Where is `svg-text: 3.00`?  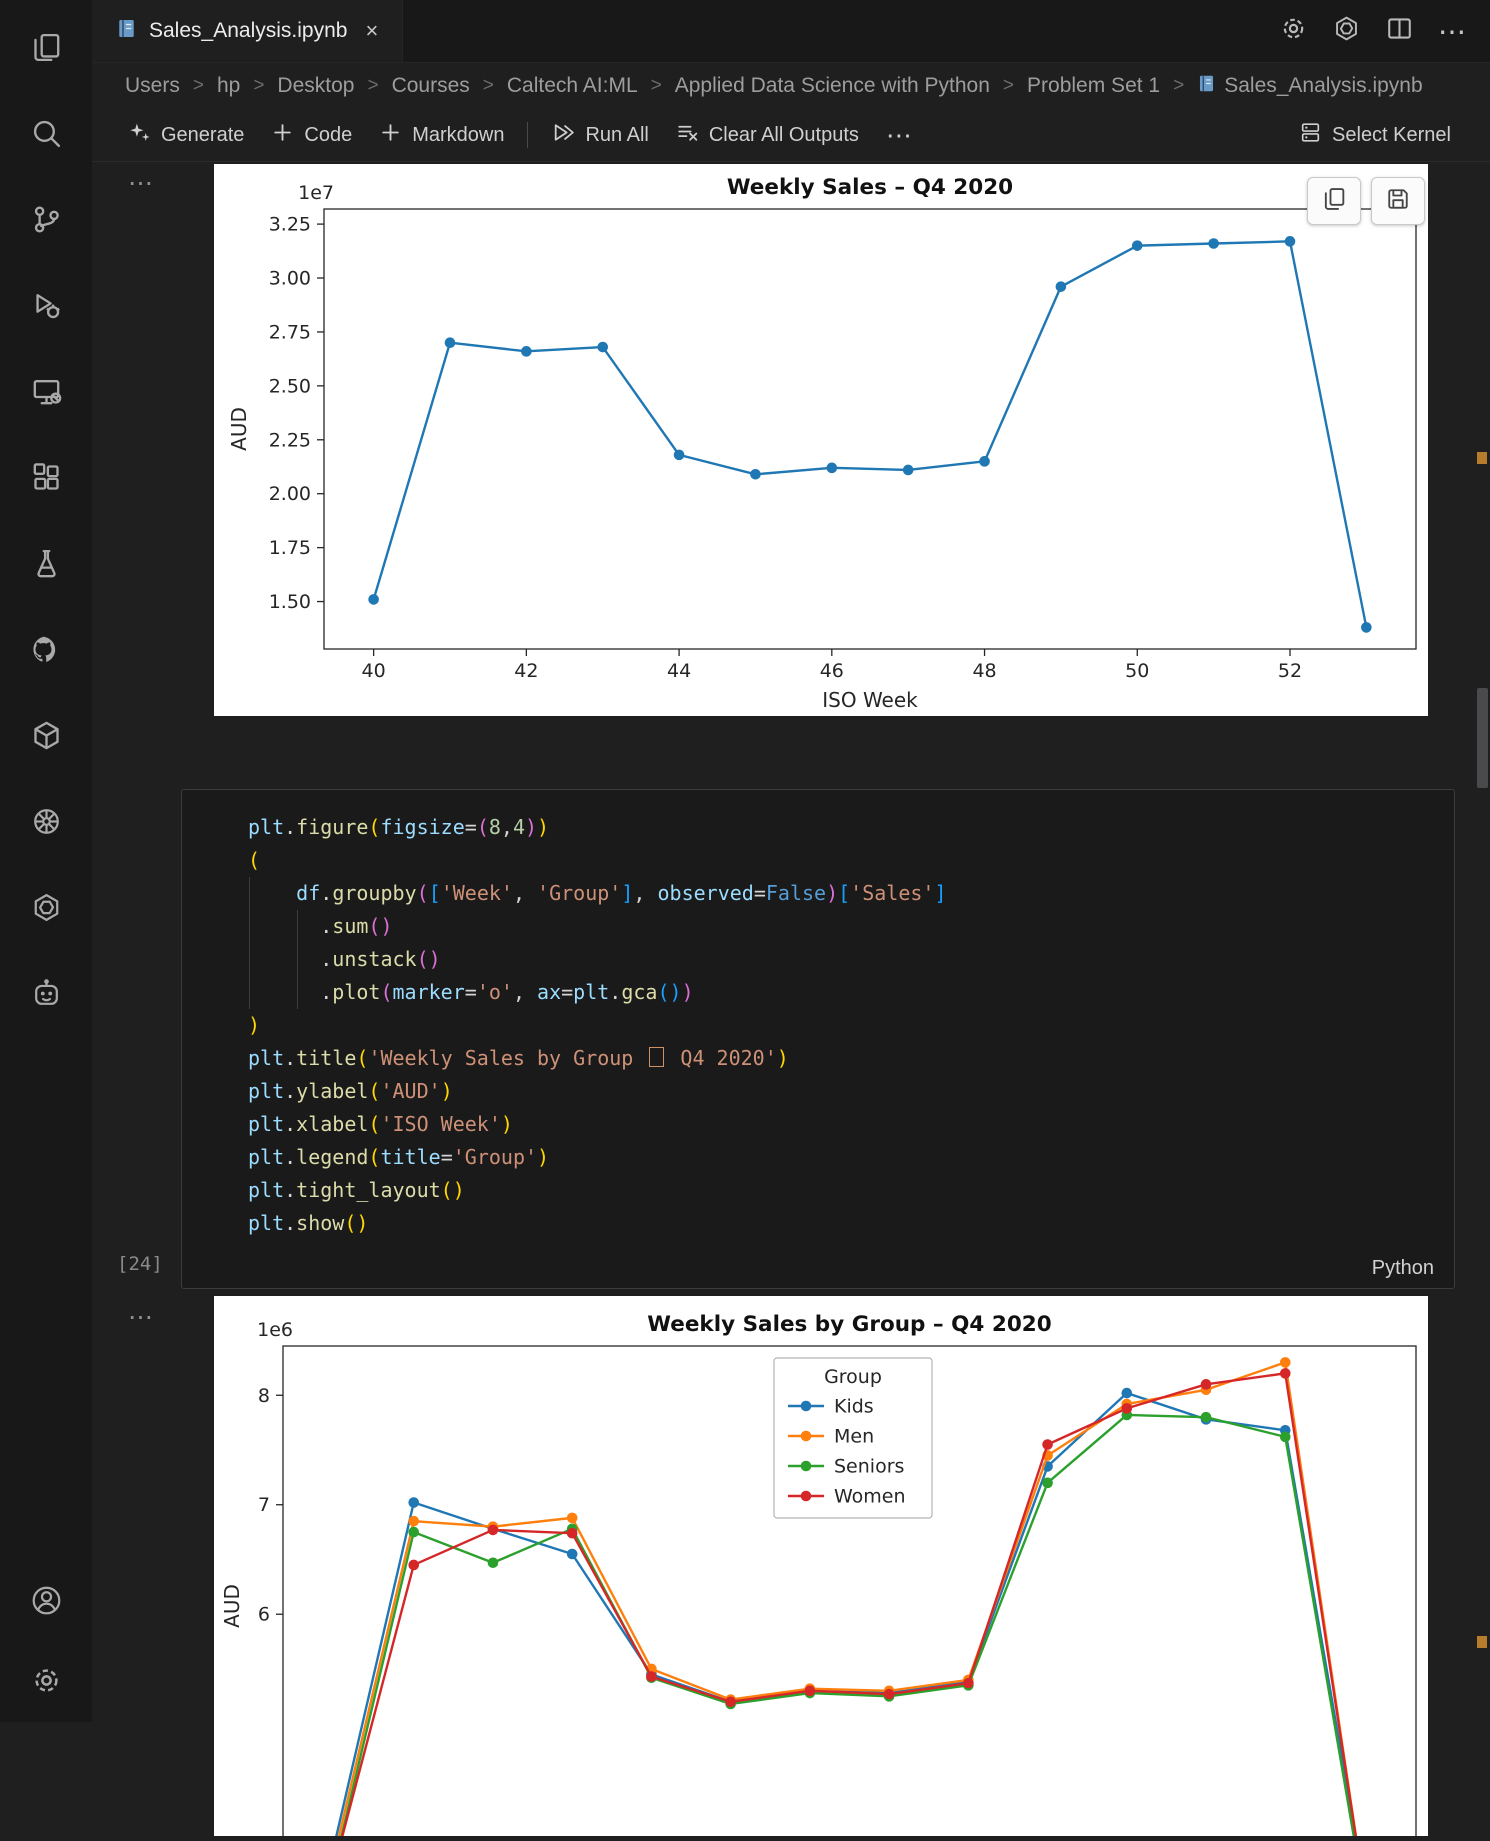
svg-text: 3.00 is located at coordinates (290, 279).